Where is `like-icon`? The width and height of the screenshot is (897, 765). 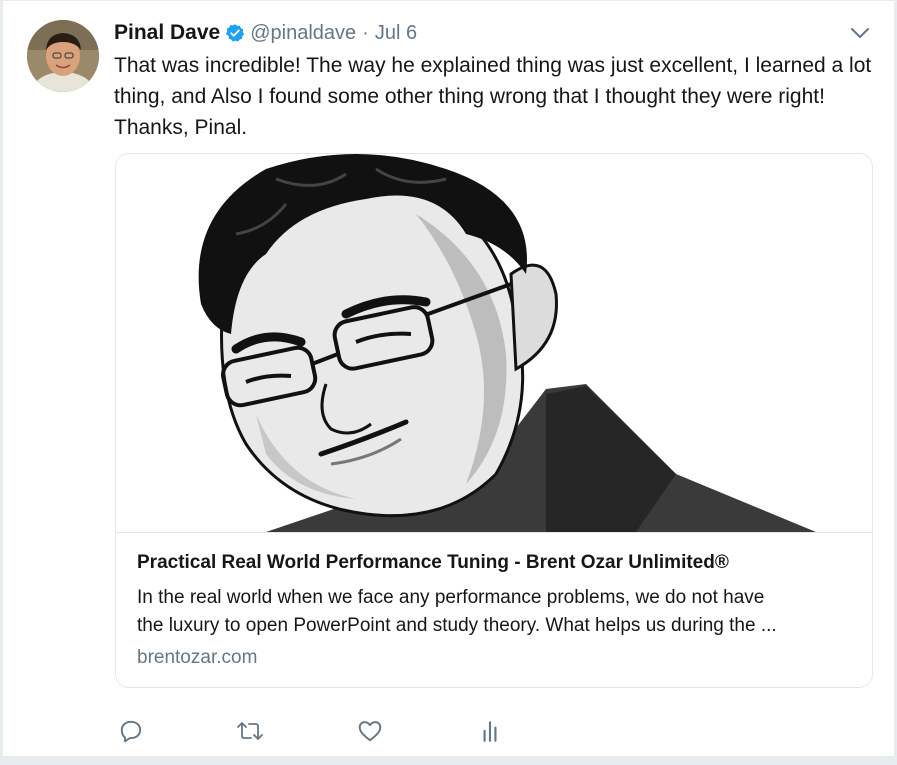
like-icon is located at coordinates (370, 731).